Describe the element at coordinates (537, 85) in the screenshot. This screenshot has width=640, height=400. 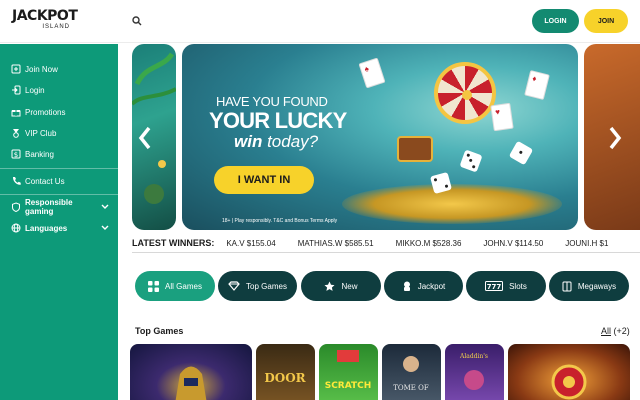
I see `playing-card-image: ♦` at that location.